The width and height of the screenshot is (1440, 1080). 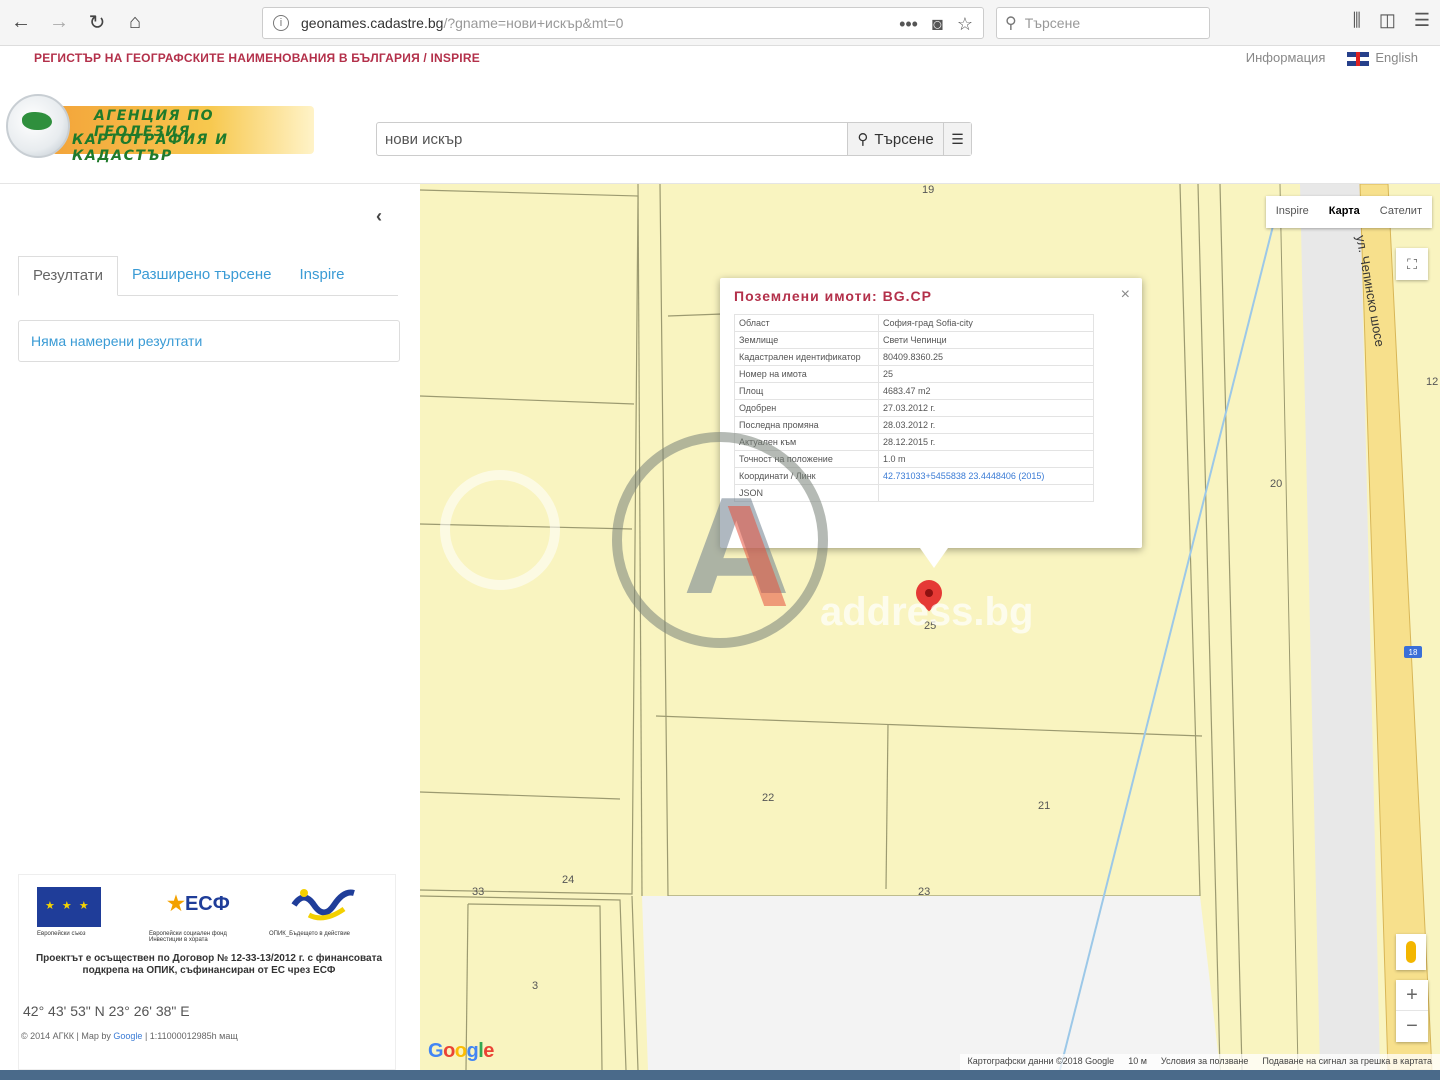 What do you see at coordinates (986, 357) in the screenshot?
I see `attribute-value: 80409.8360.25` at bounding box center [986, 357].